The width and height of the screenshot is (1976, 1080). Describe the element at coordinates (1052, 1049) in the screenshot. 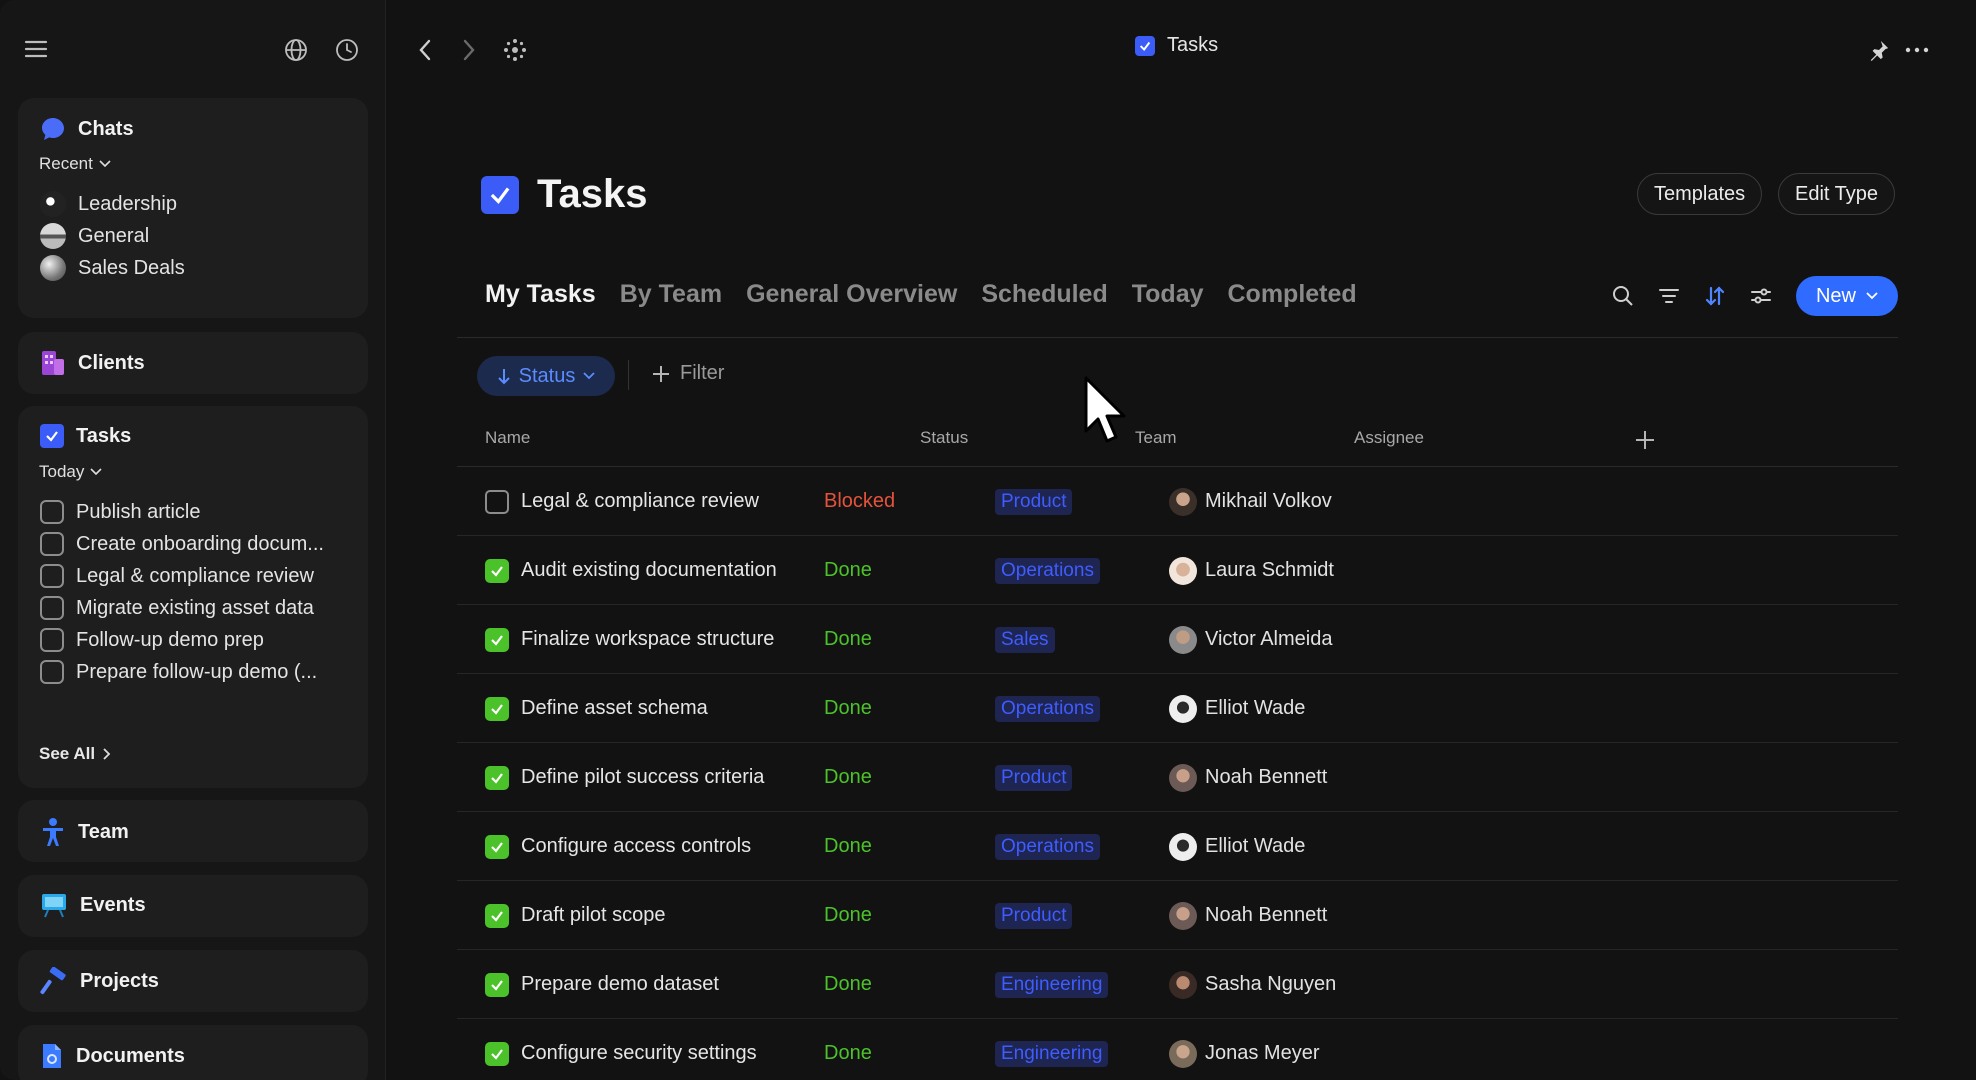

I see `team-cell: Engineering` at that location.